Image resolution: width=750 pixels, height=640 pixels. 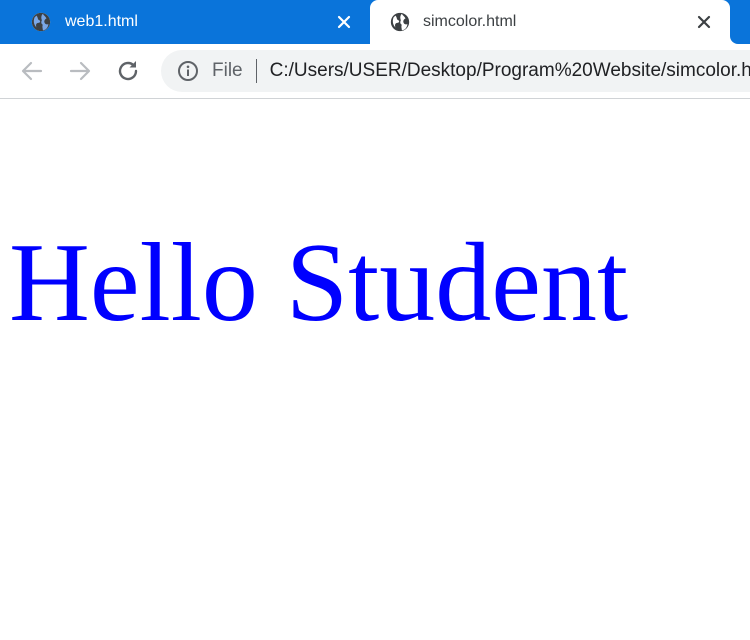 I want to click on divider, so click(x=256, y=71).